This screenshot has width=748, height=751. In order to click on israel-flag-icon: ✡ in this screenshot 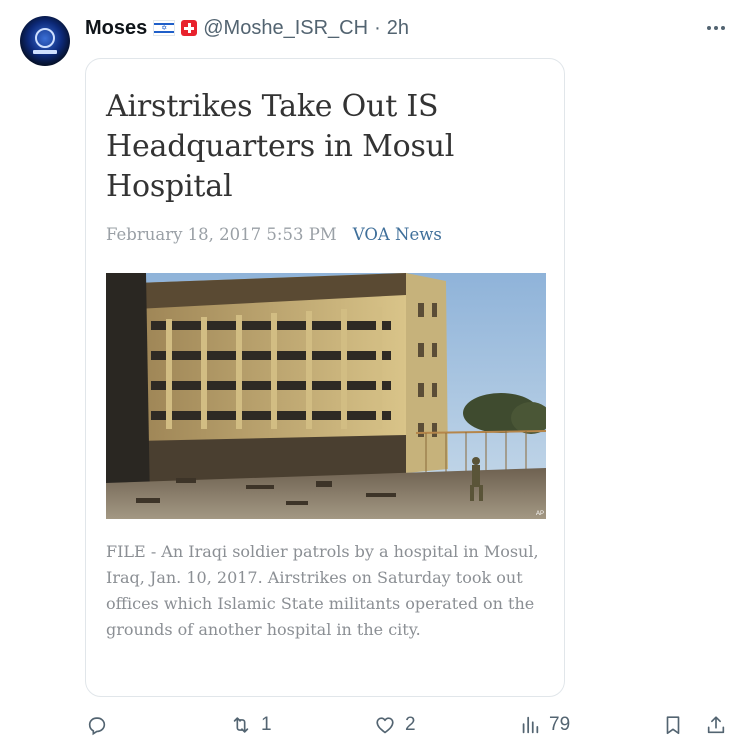, I will do `click(164, 28)`.